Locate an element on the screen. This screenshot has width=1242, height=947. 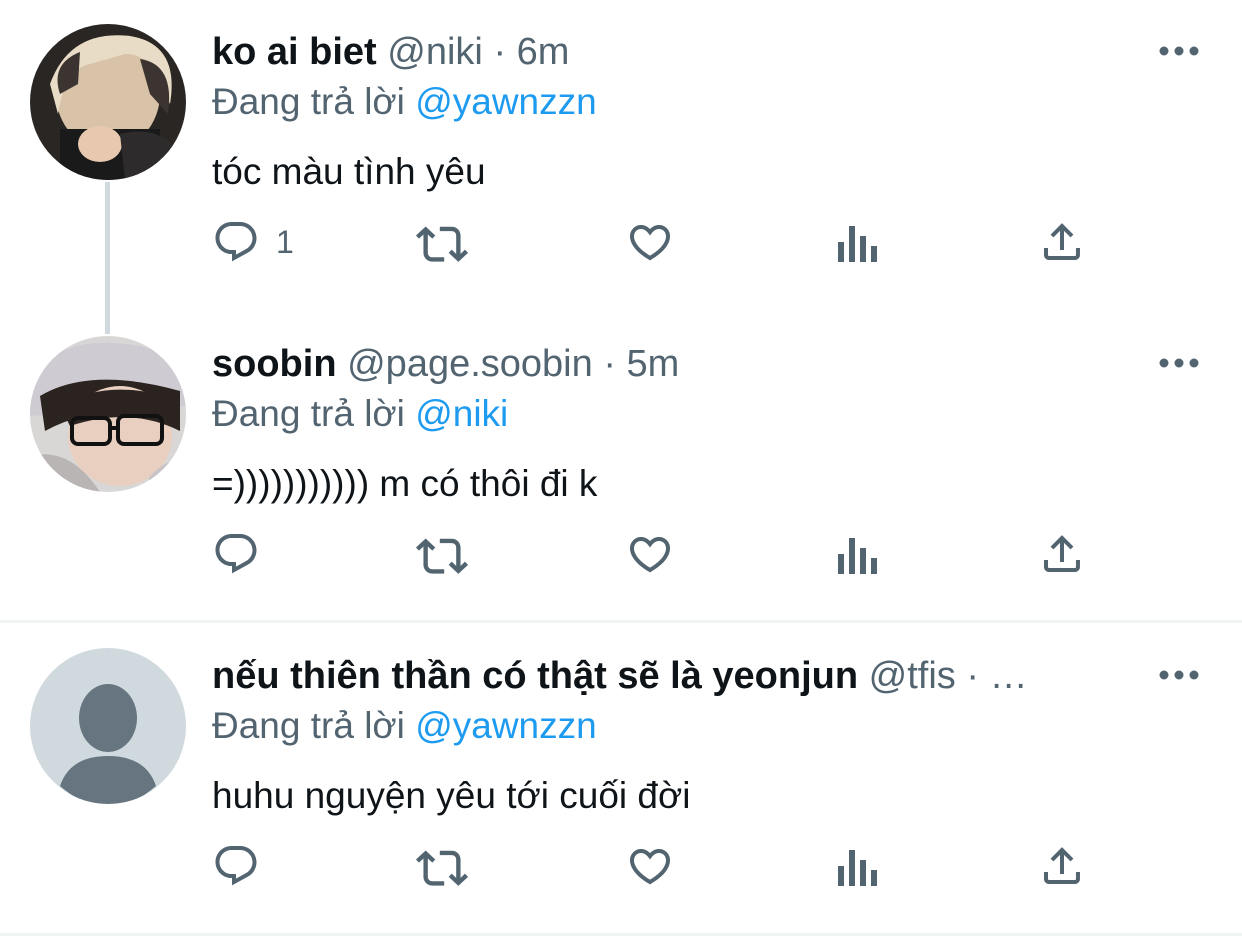
user-handle: @niki is located at coordinates (435, 52).